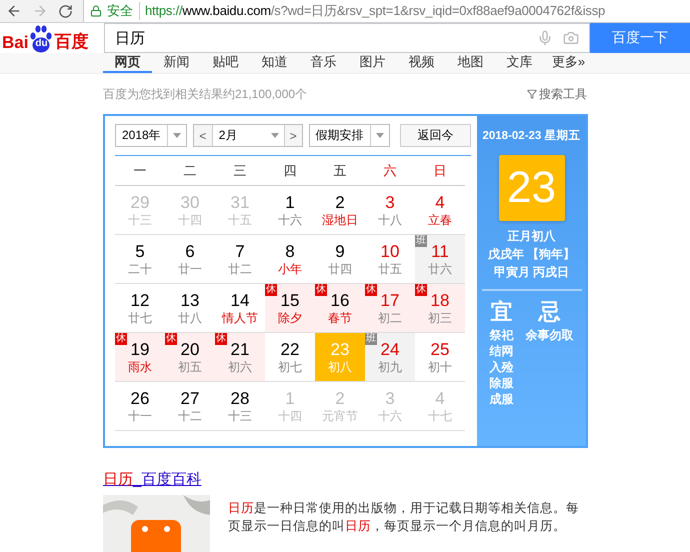 The height and width of the screenshot is (552, 690). Describe the element at coordinates (240, 171) in the screenshot. I see `weekday-header: 三` at that location.